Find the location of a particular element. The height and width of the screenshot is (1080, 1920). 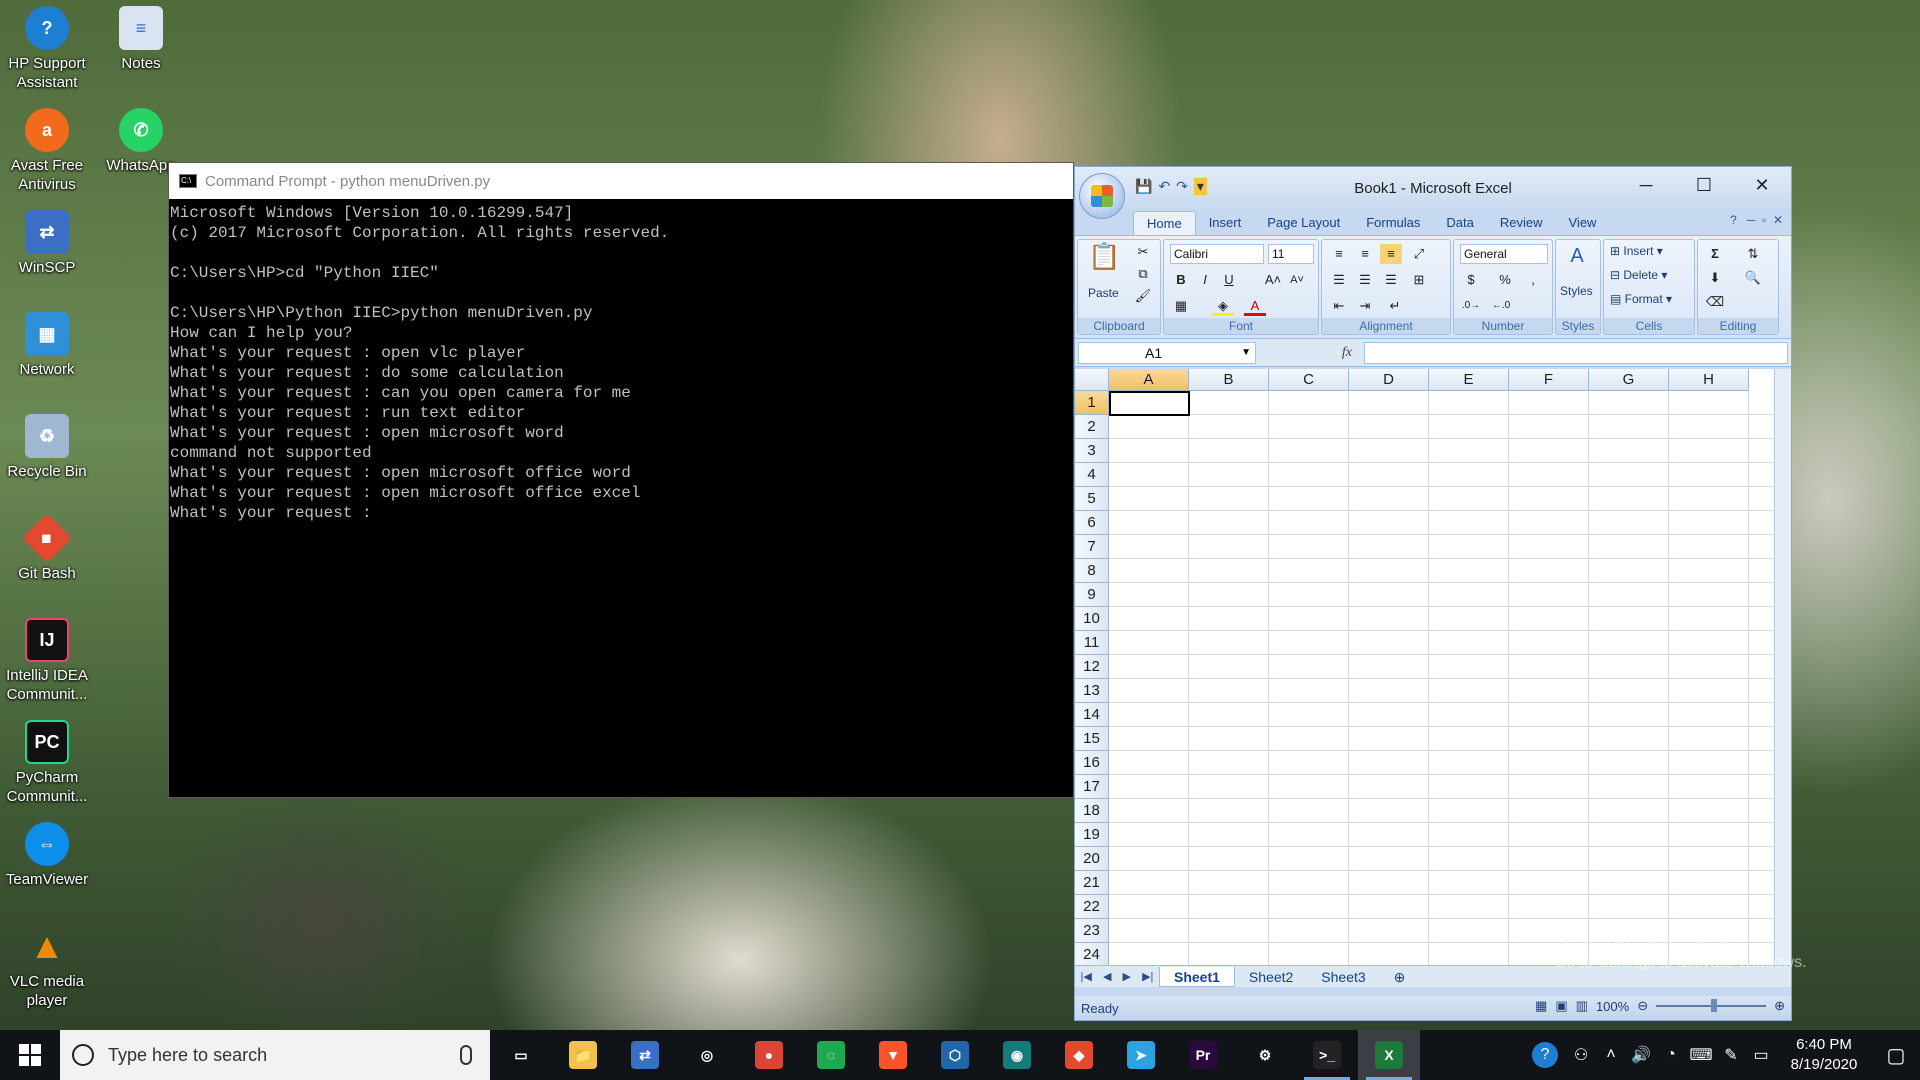

column-header-b: B is located at coordinates (1229, 380).